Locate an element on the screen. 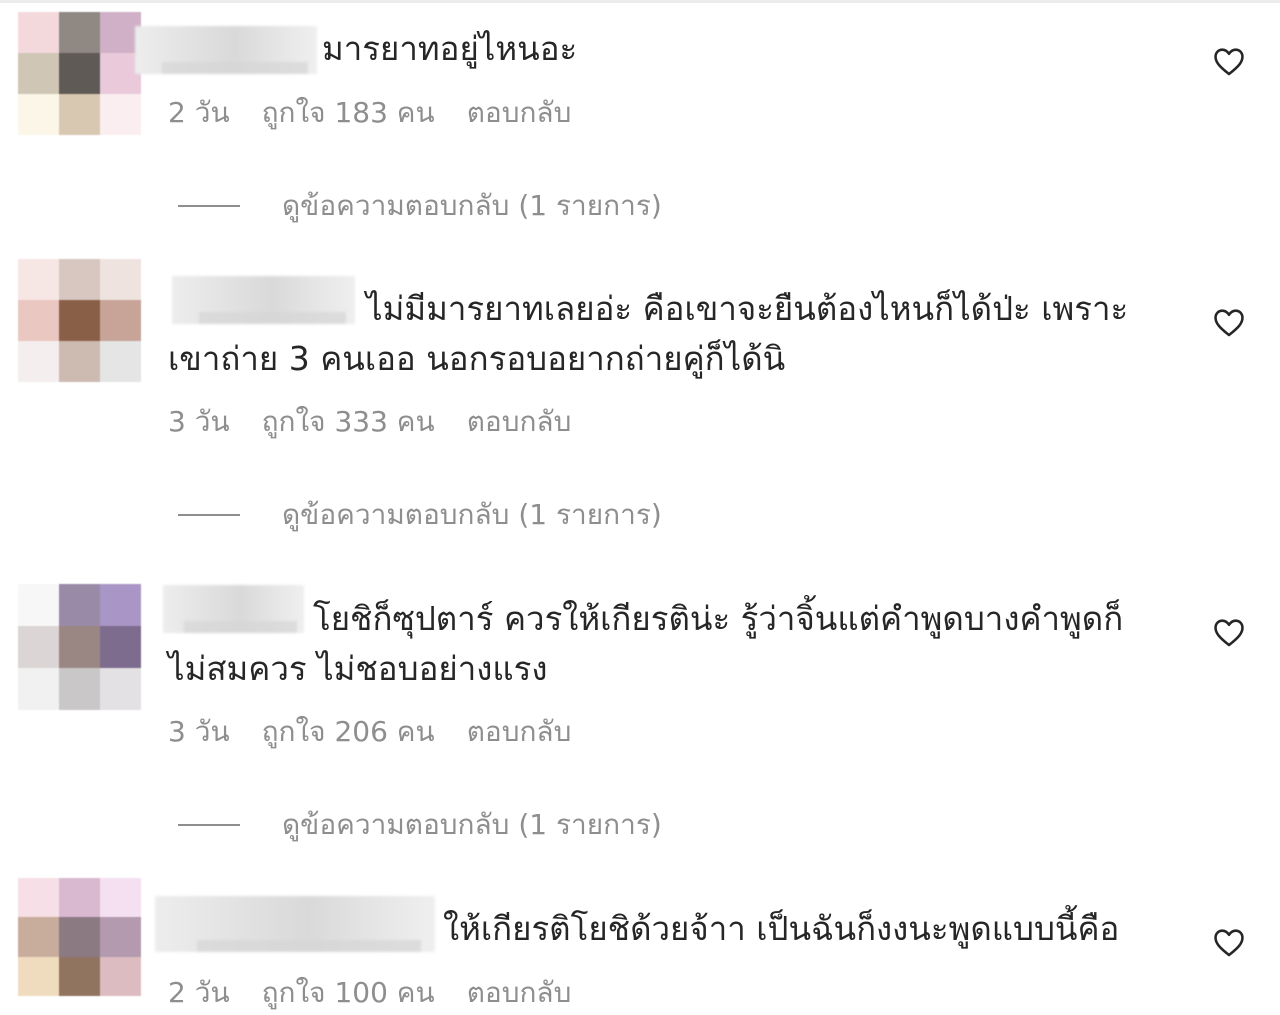 The width and height of the screenshot is (1280, 1015). comment-likes: ถูกใจ 100 คน is located at coordinates (348, 993).